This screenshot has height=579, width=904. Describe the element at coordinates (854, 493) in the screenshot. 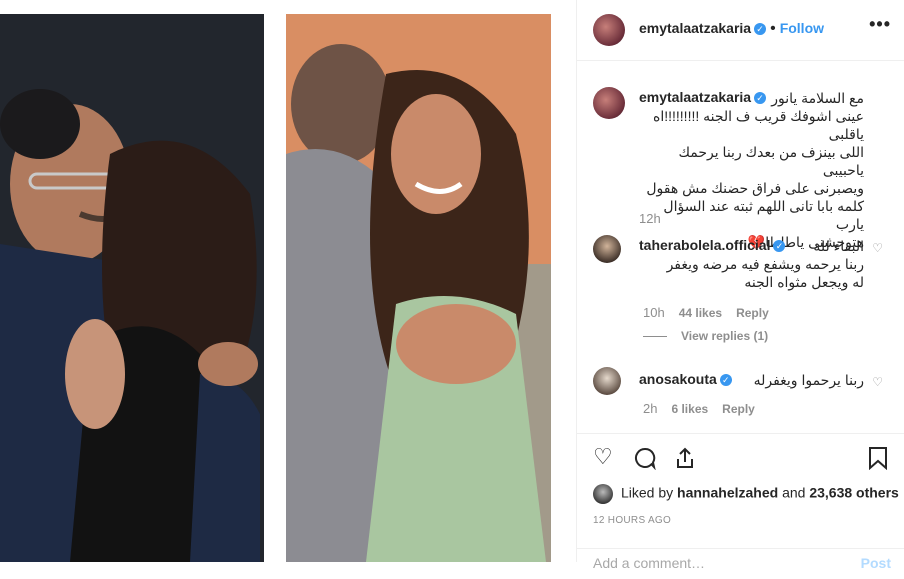

I see `likes-others-count: 23,638 others` at that location.